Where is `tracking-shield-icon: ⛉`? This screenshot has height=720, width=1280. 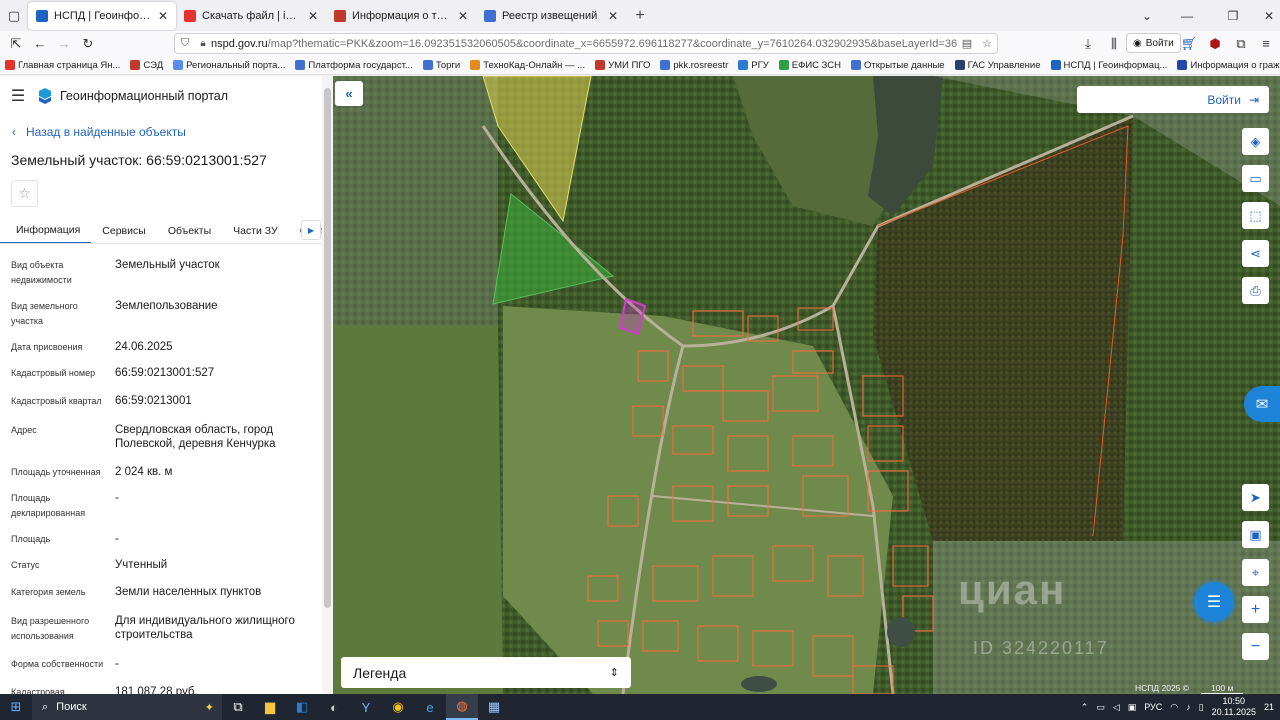 tracking-shield-icon: ⛉ is located at coordinates (185, 43).